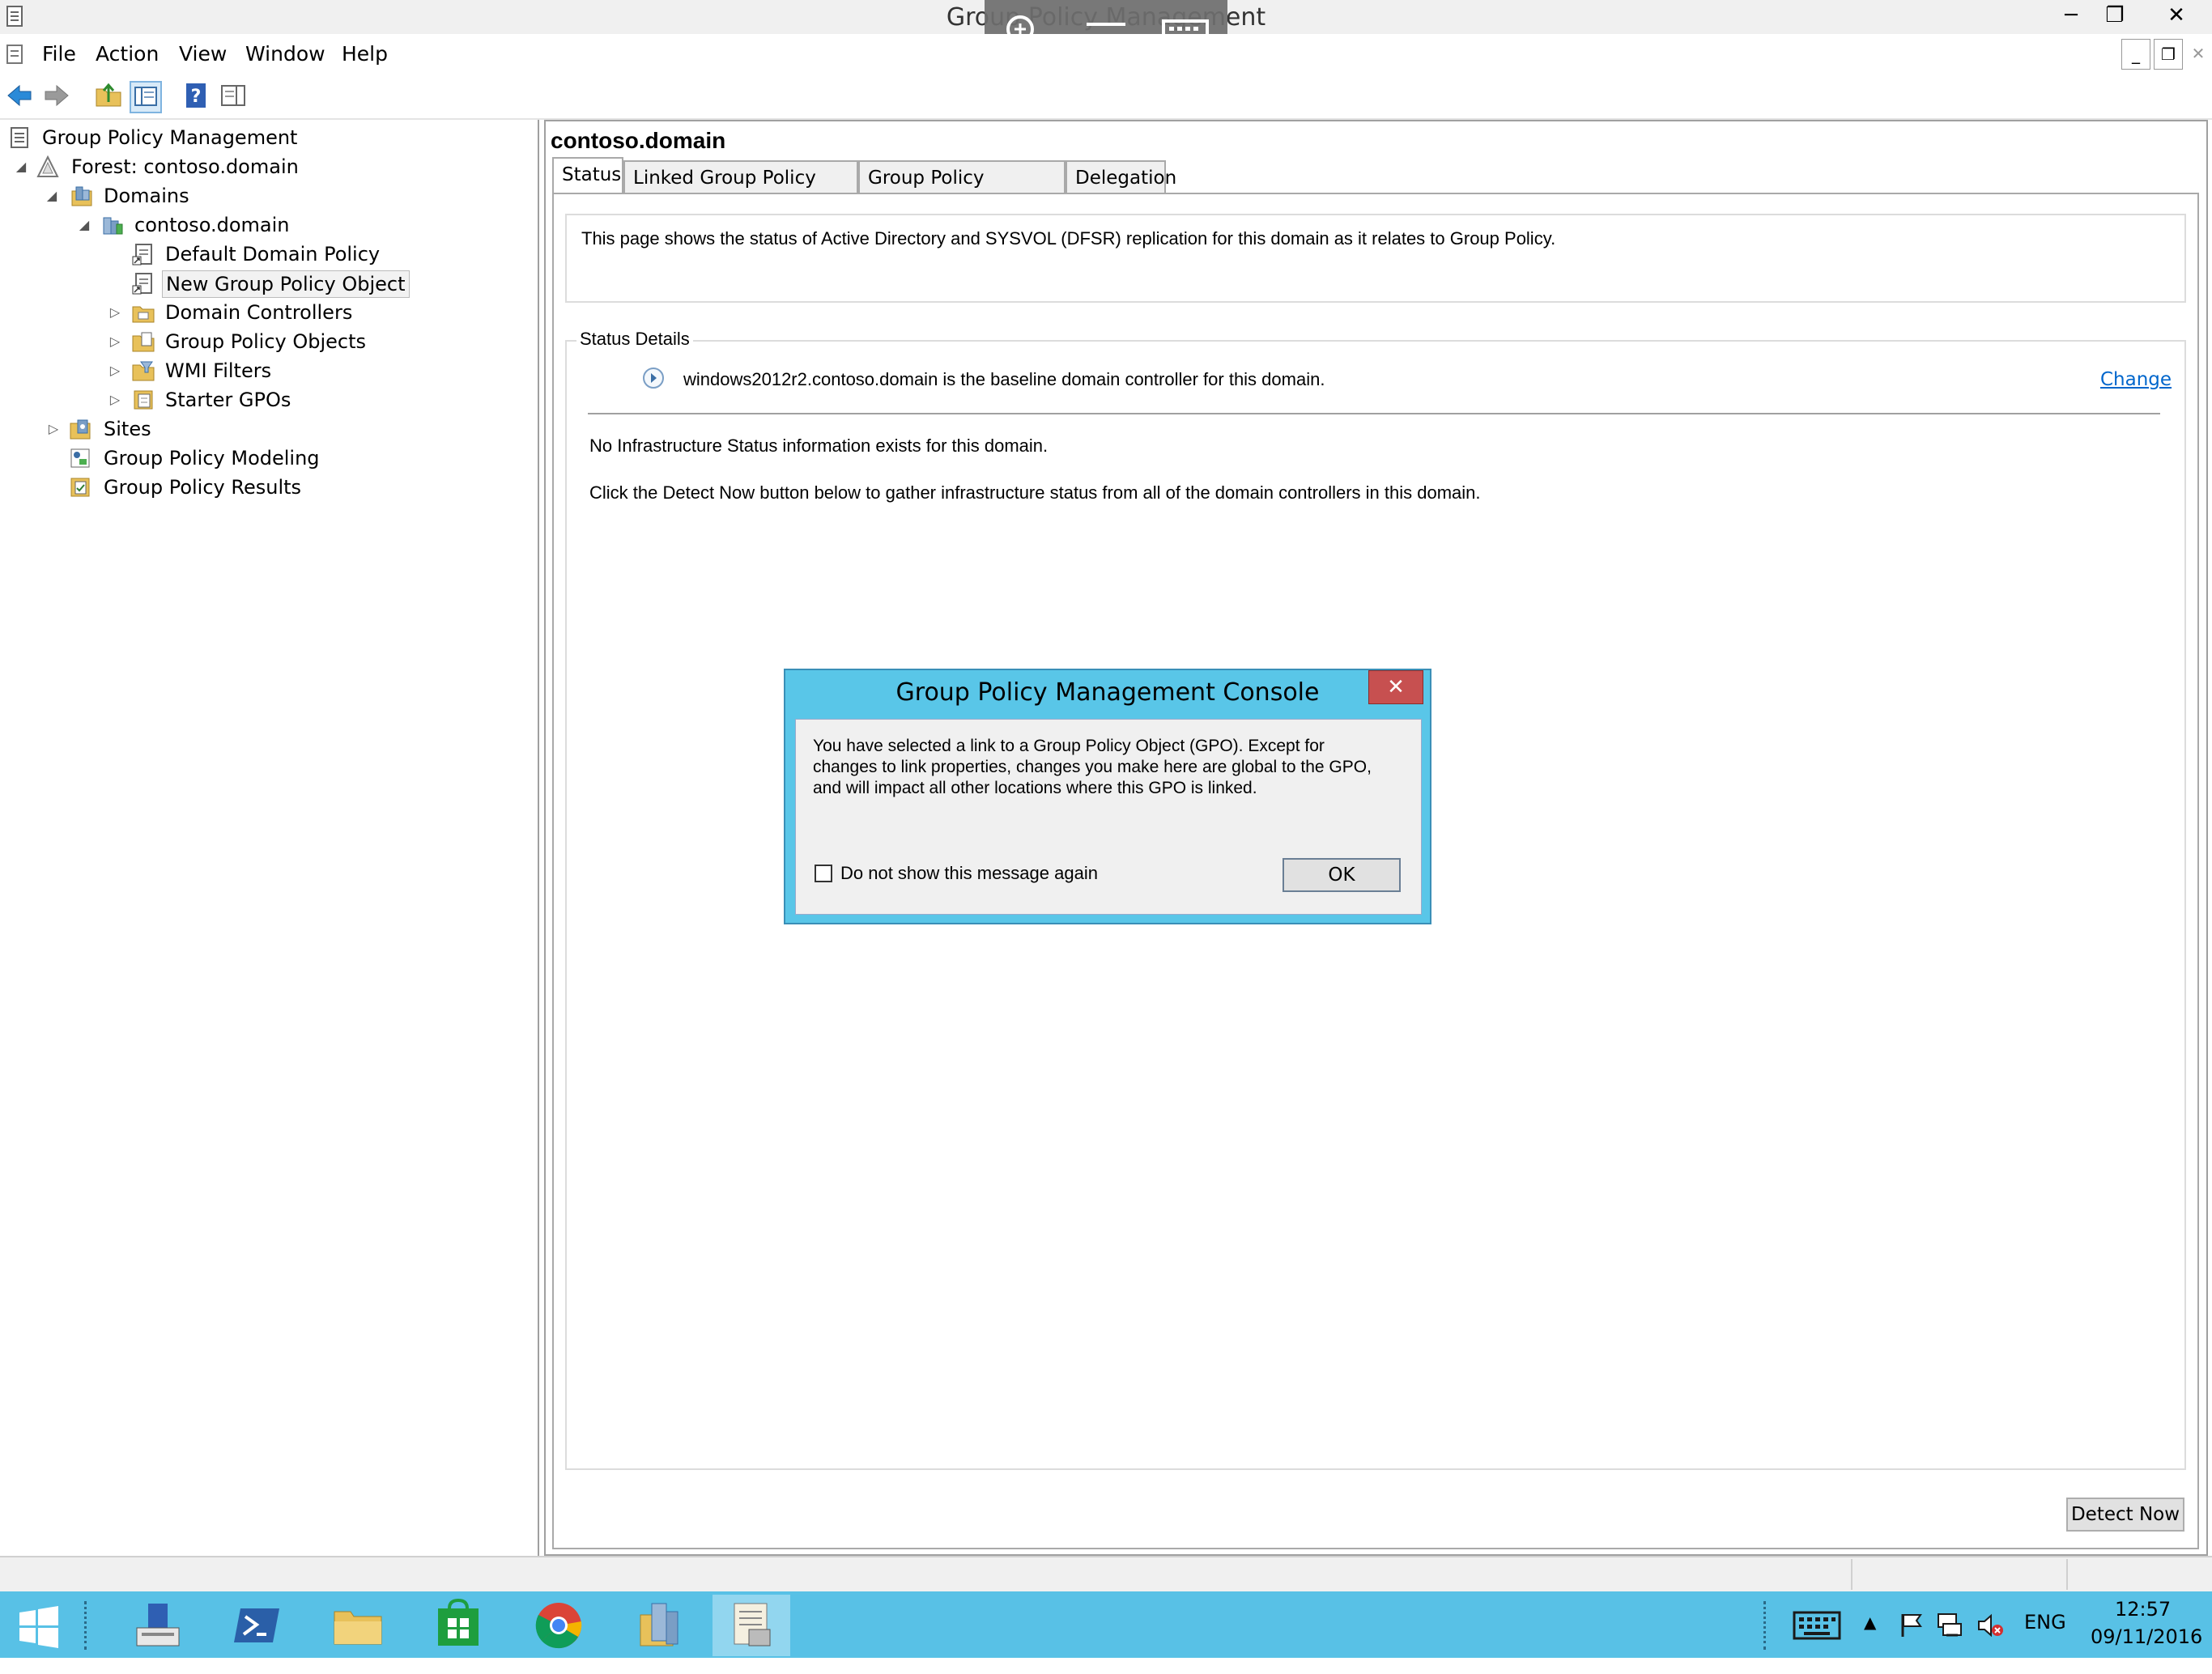  I want to click on menu-action: Action, so click(127, 54).